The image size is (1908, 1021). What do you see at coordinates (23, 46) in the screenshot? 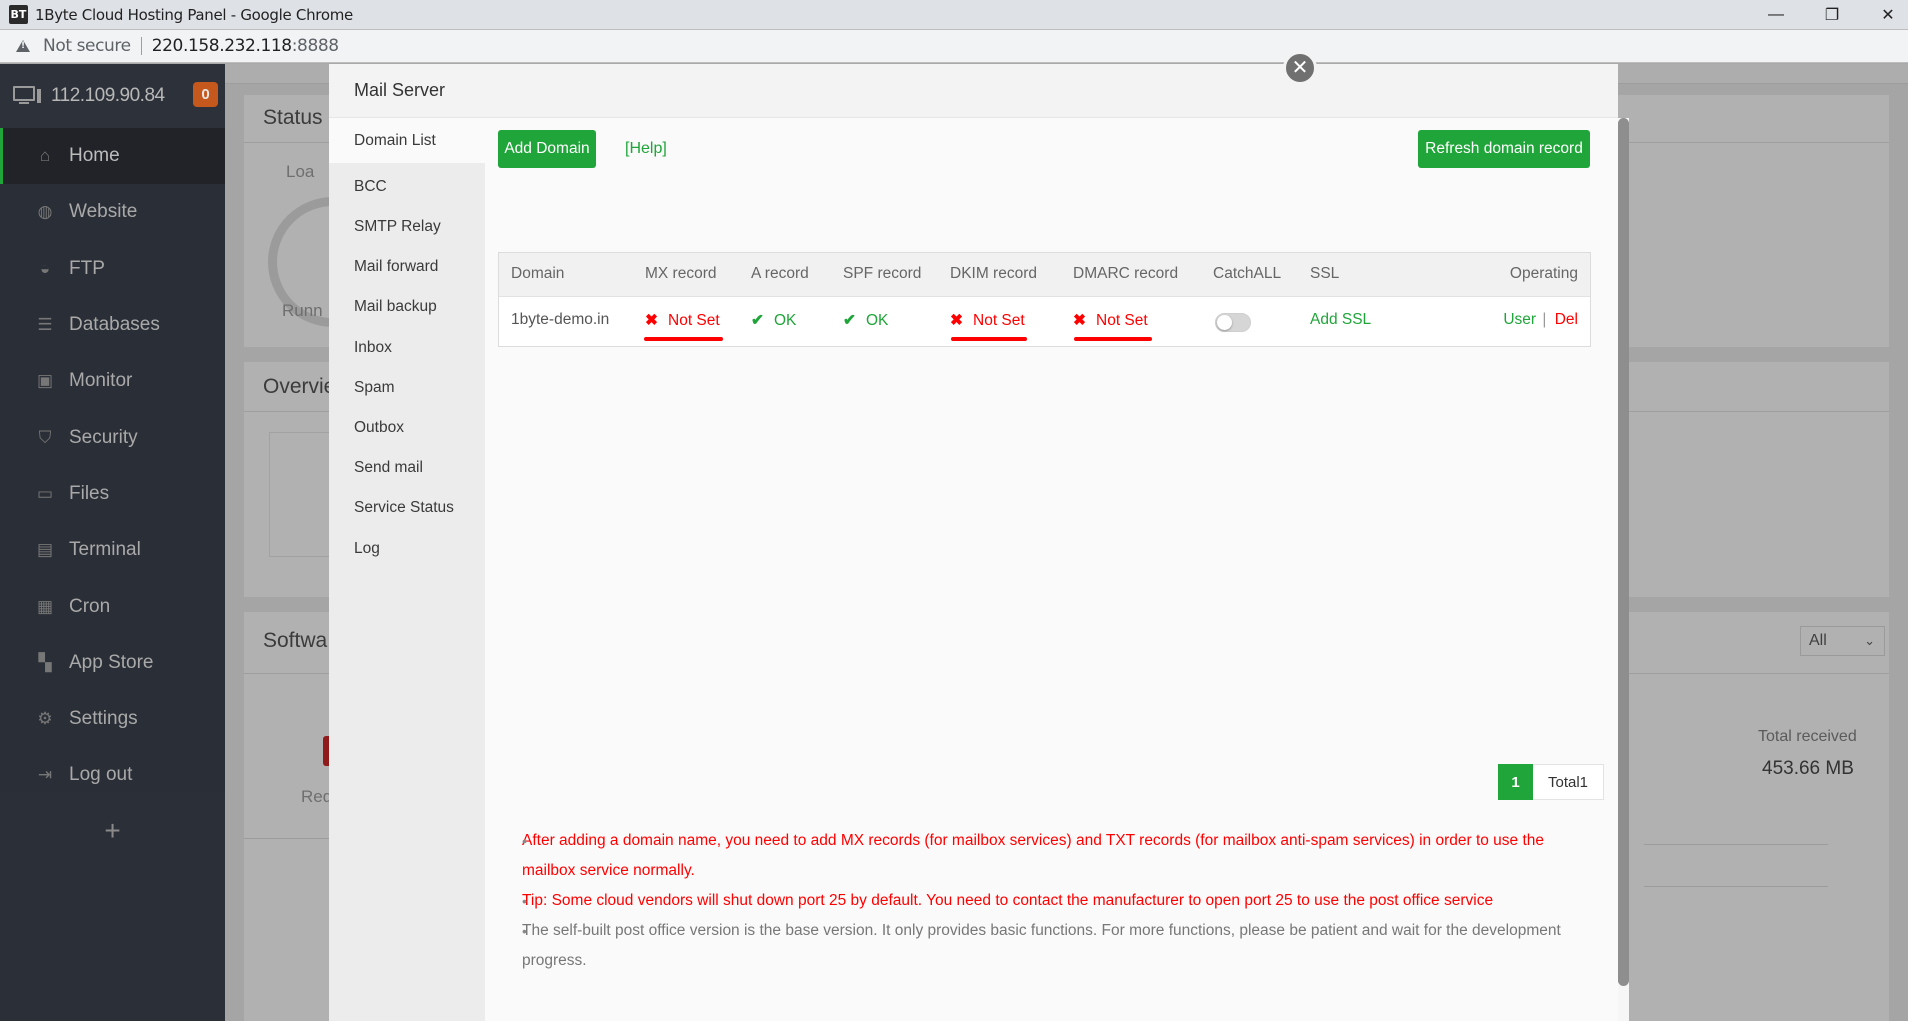
I see `warning-icon` at bounding box center [23, 46].